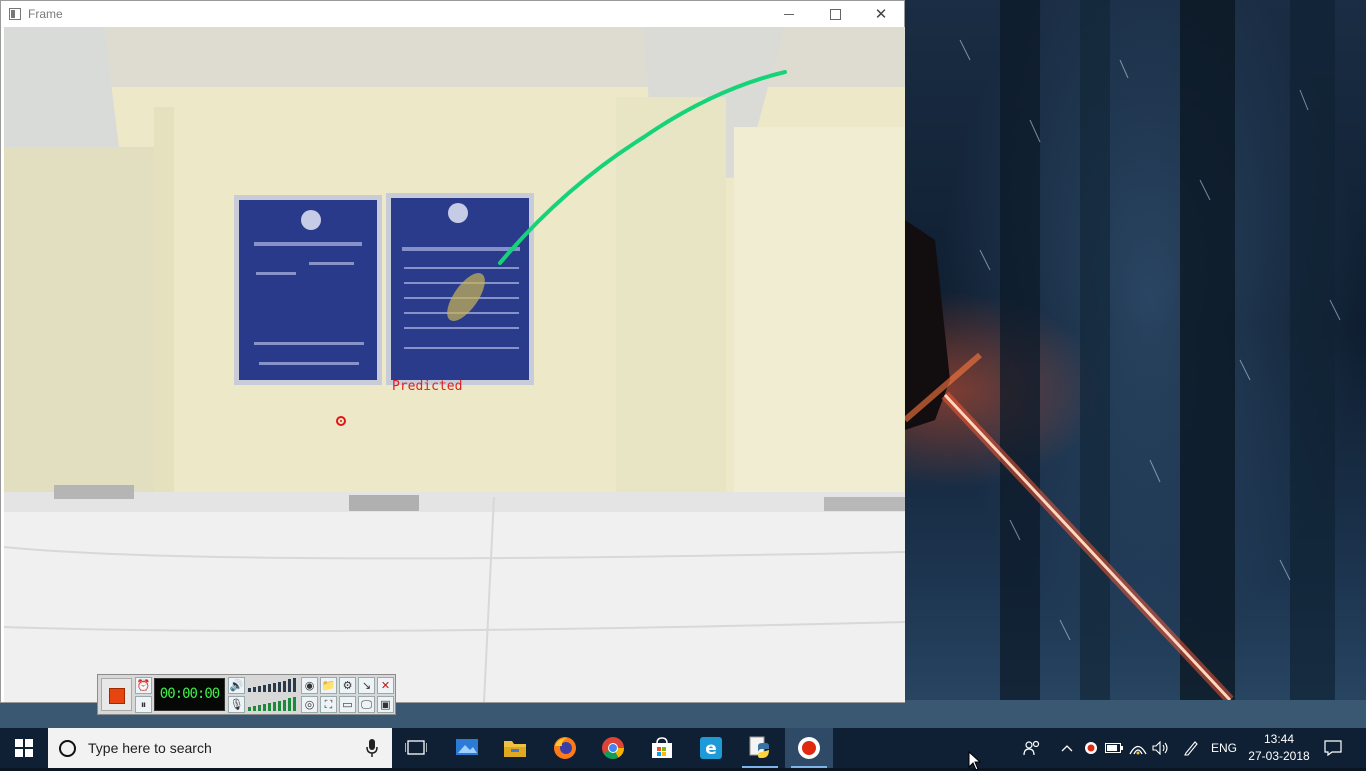  What do you see at coordinates (341, 421) in the screenshot?
I see `predicted-point-marker` at bounding box center [341, 421].